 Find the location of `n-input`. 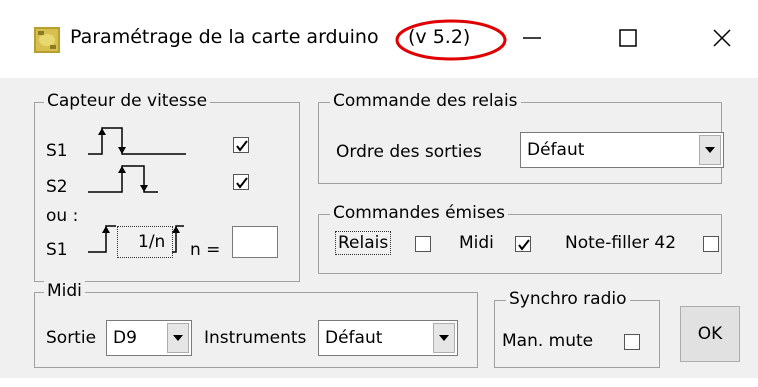

n-input is located at coordinates (255, 242).